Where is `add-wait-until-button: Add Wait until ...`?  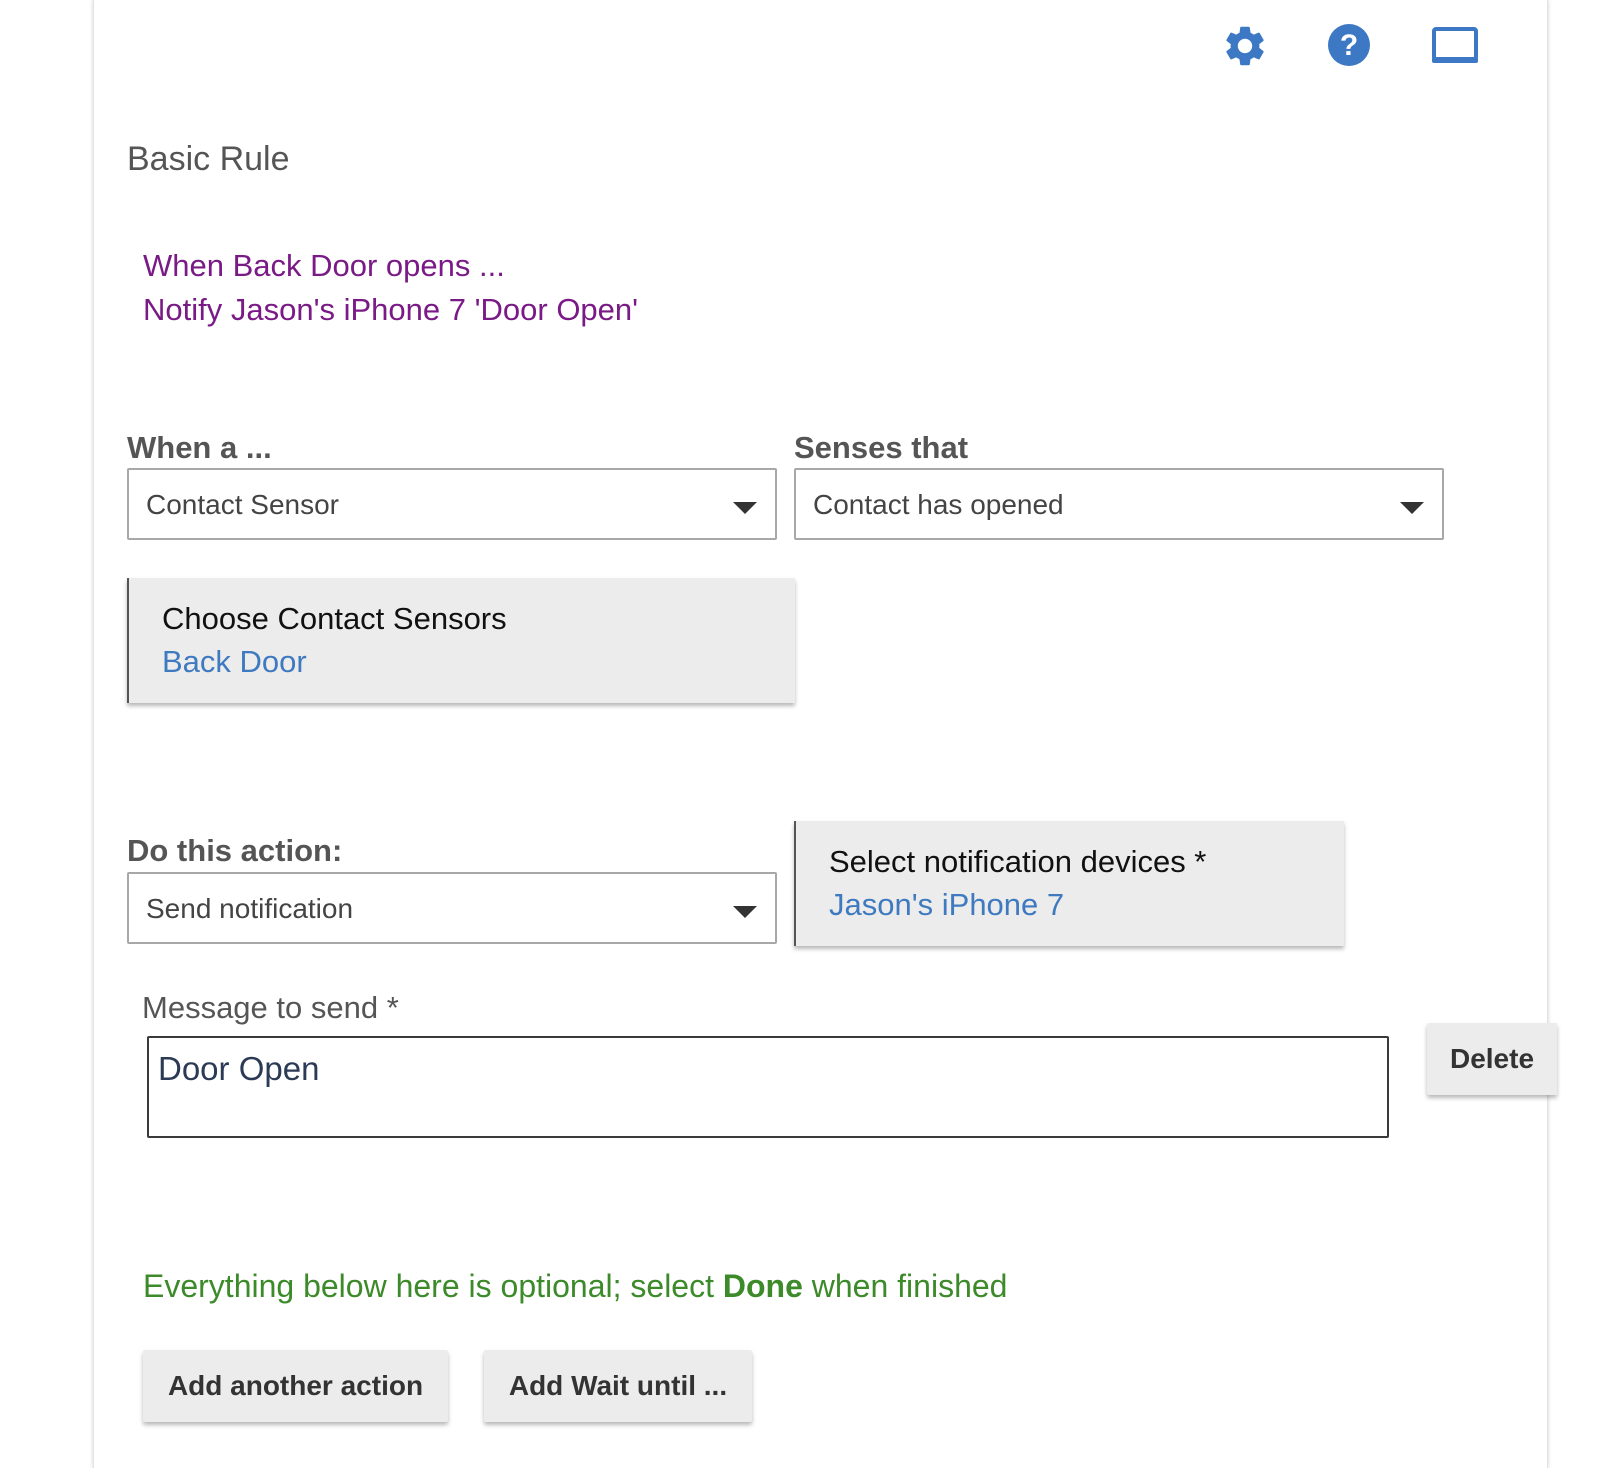 add-wait-until-button: Add Wait until ... is located at coordinates (618, 1386).